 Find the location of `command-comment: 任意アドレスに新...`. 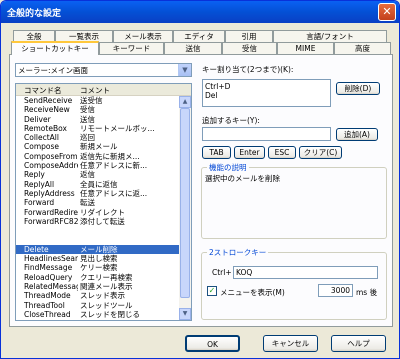

command-comment: 任意アドレスに新... is located at coordinates (114, 166).